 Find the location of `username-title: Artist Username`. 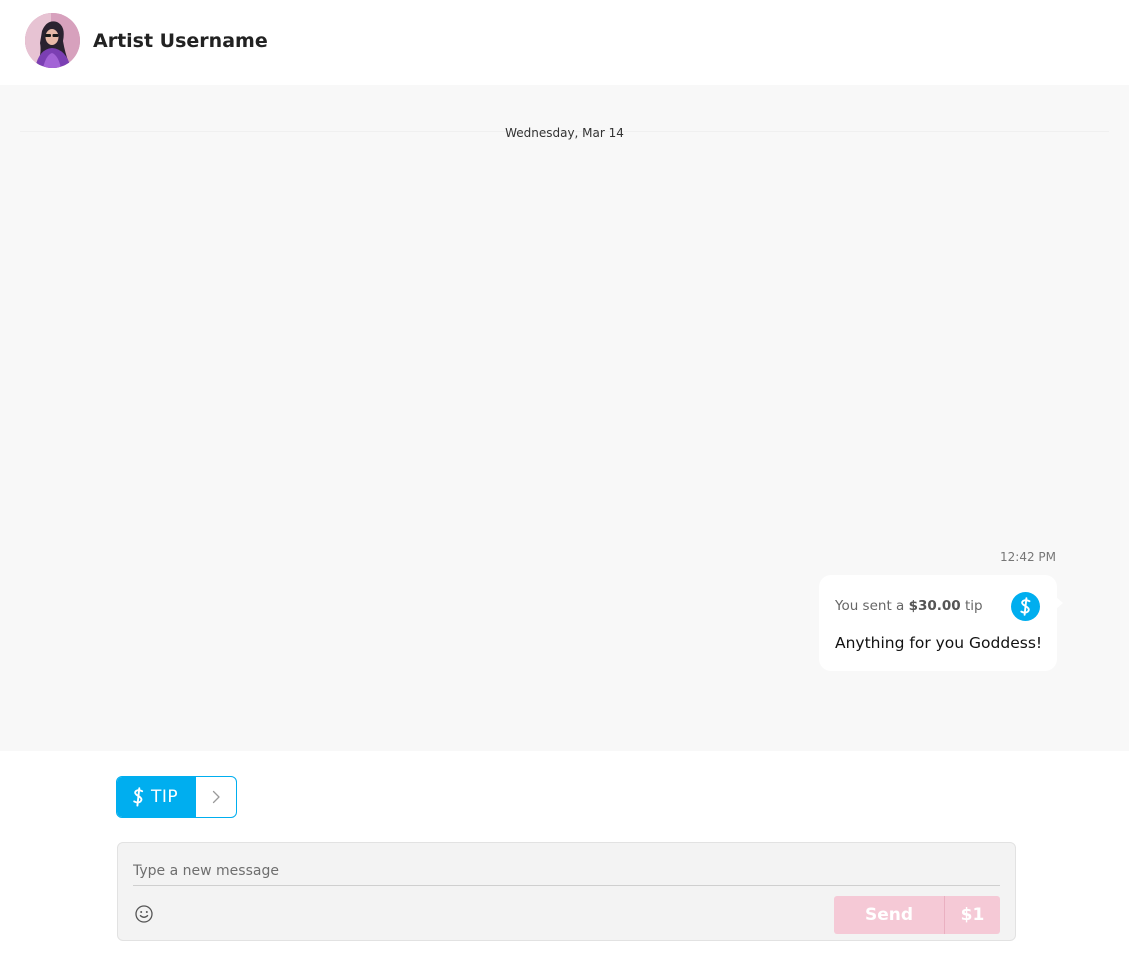

username-title: Artist Username is located at coordinates (180, 41).